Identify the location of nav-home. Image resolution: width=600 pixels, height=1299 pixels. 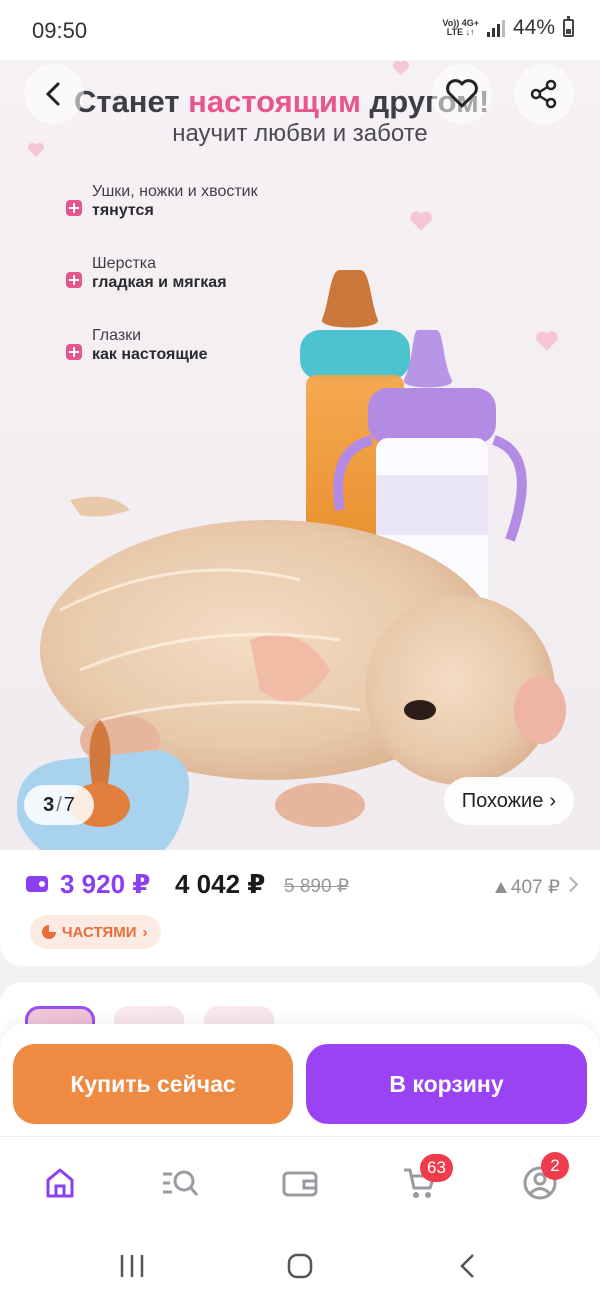
(60, 1183).